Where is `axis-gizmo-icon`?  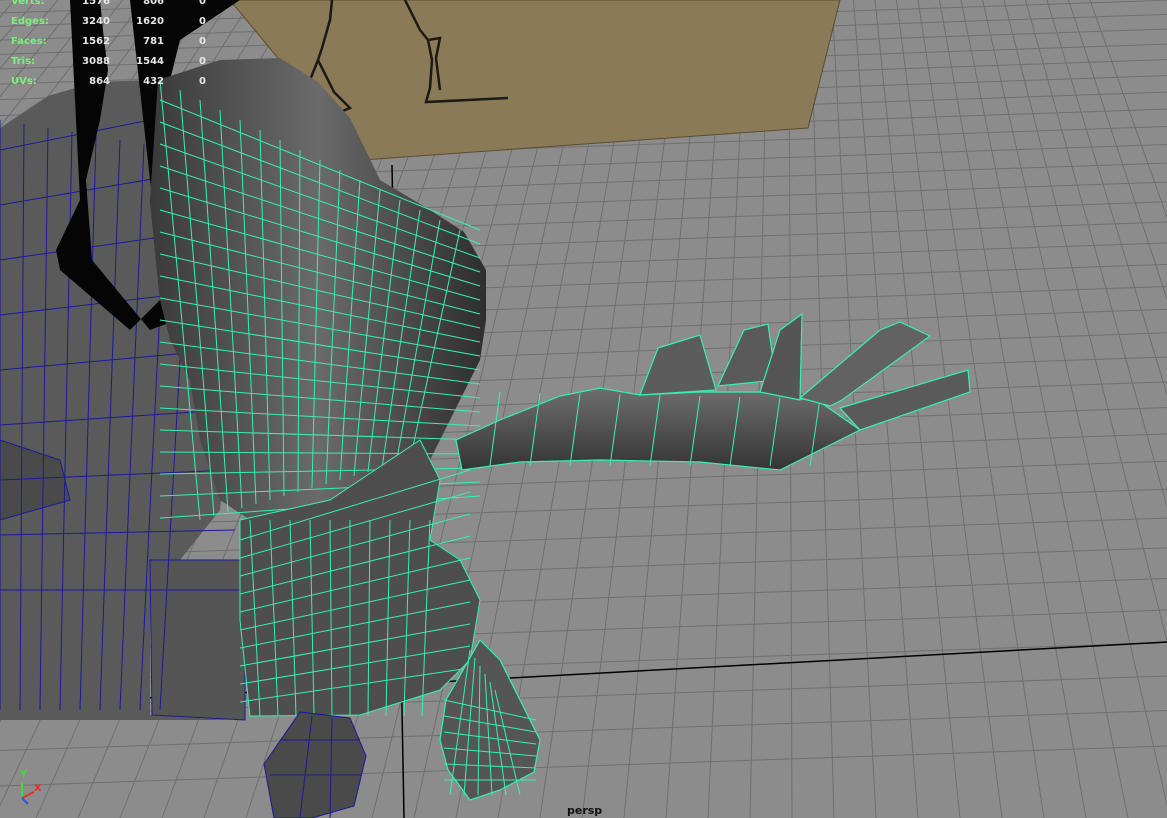 axis-gizmo-icon is located at coordinates (28, 793).